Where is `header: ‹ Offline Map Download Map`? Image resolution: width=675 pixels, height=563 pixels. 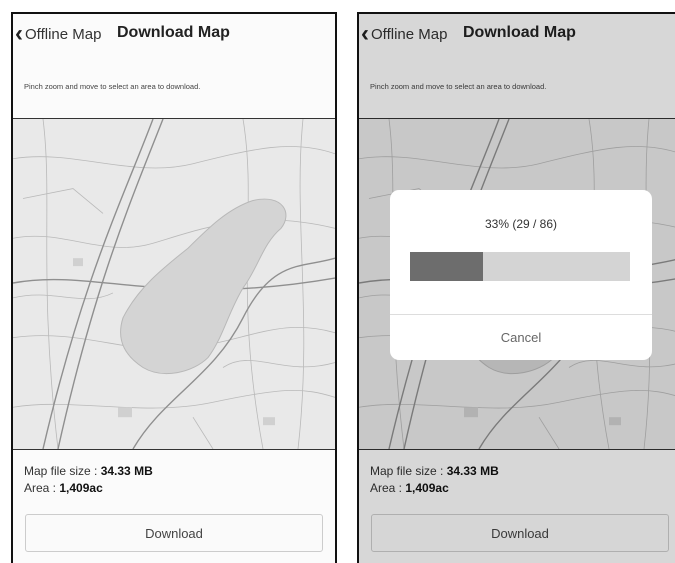 header: ‹ Offline Map Download Map is located at coordinates (174, 35).